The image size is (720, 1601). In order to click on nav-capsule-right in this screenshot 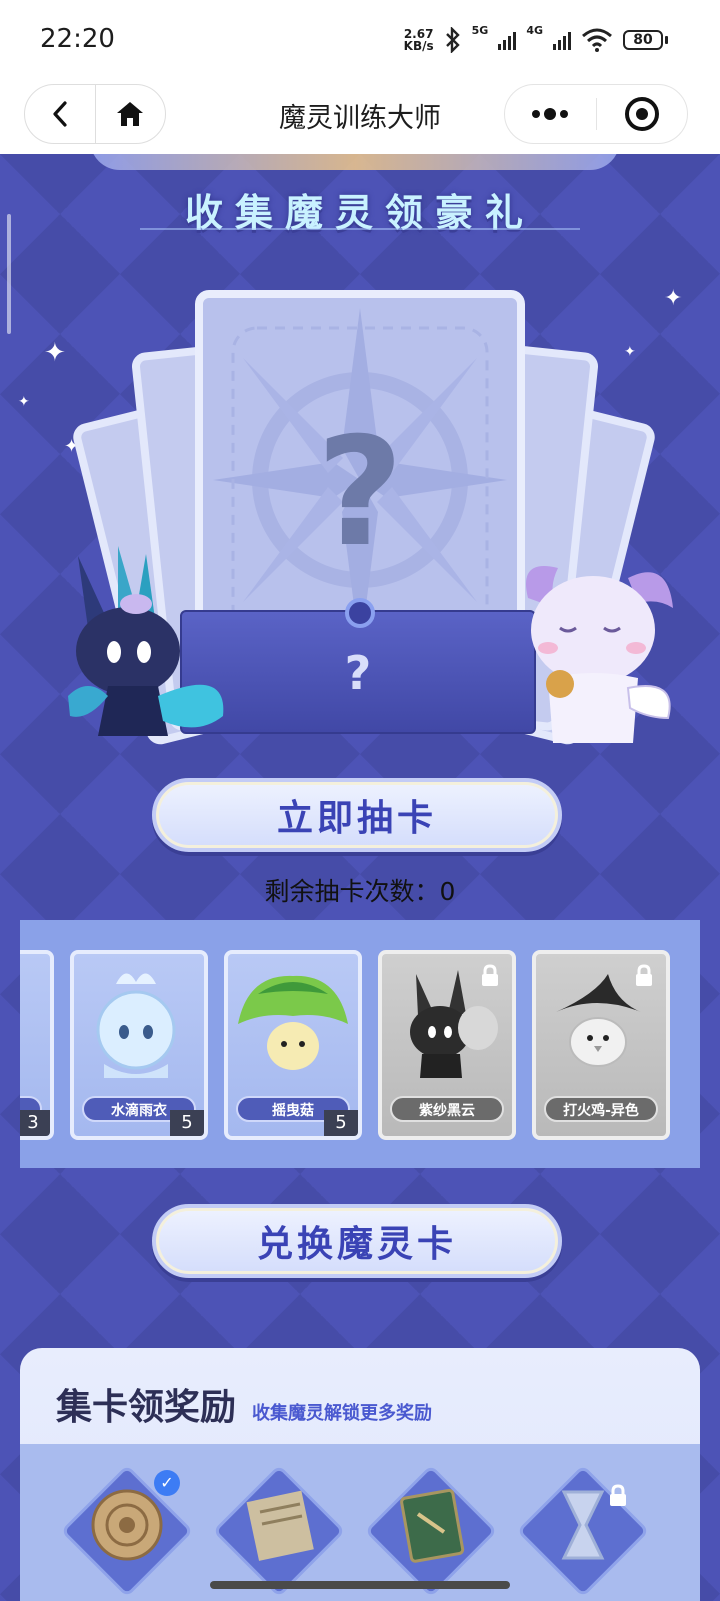, I will do `click(596, 114)`.